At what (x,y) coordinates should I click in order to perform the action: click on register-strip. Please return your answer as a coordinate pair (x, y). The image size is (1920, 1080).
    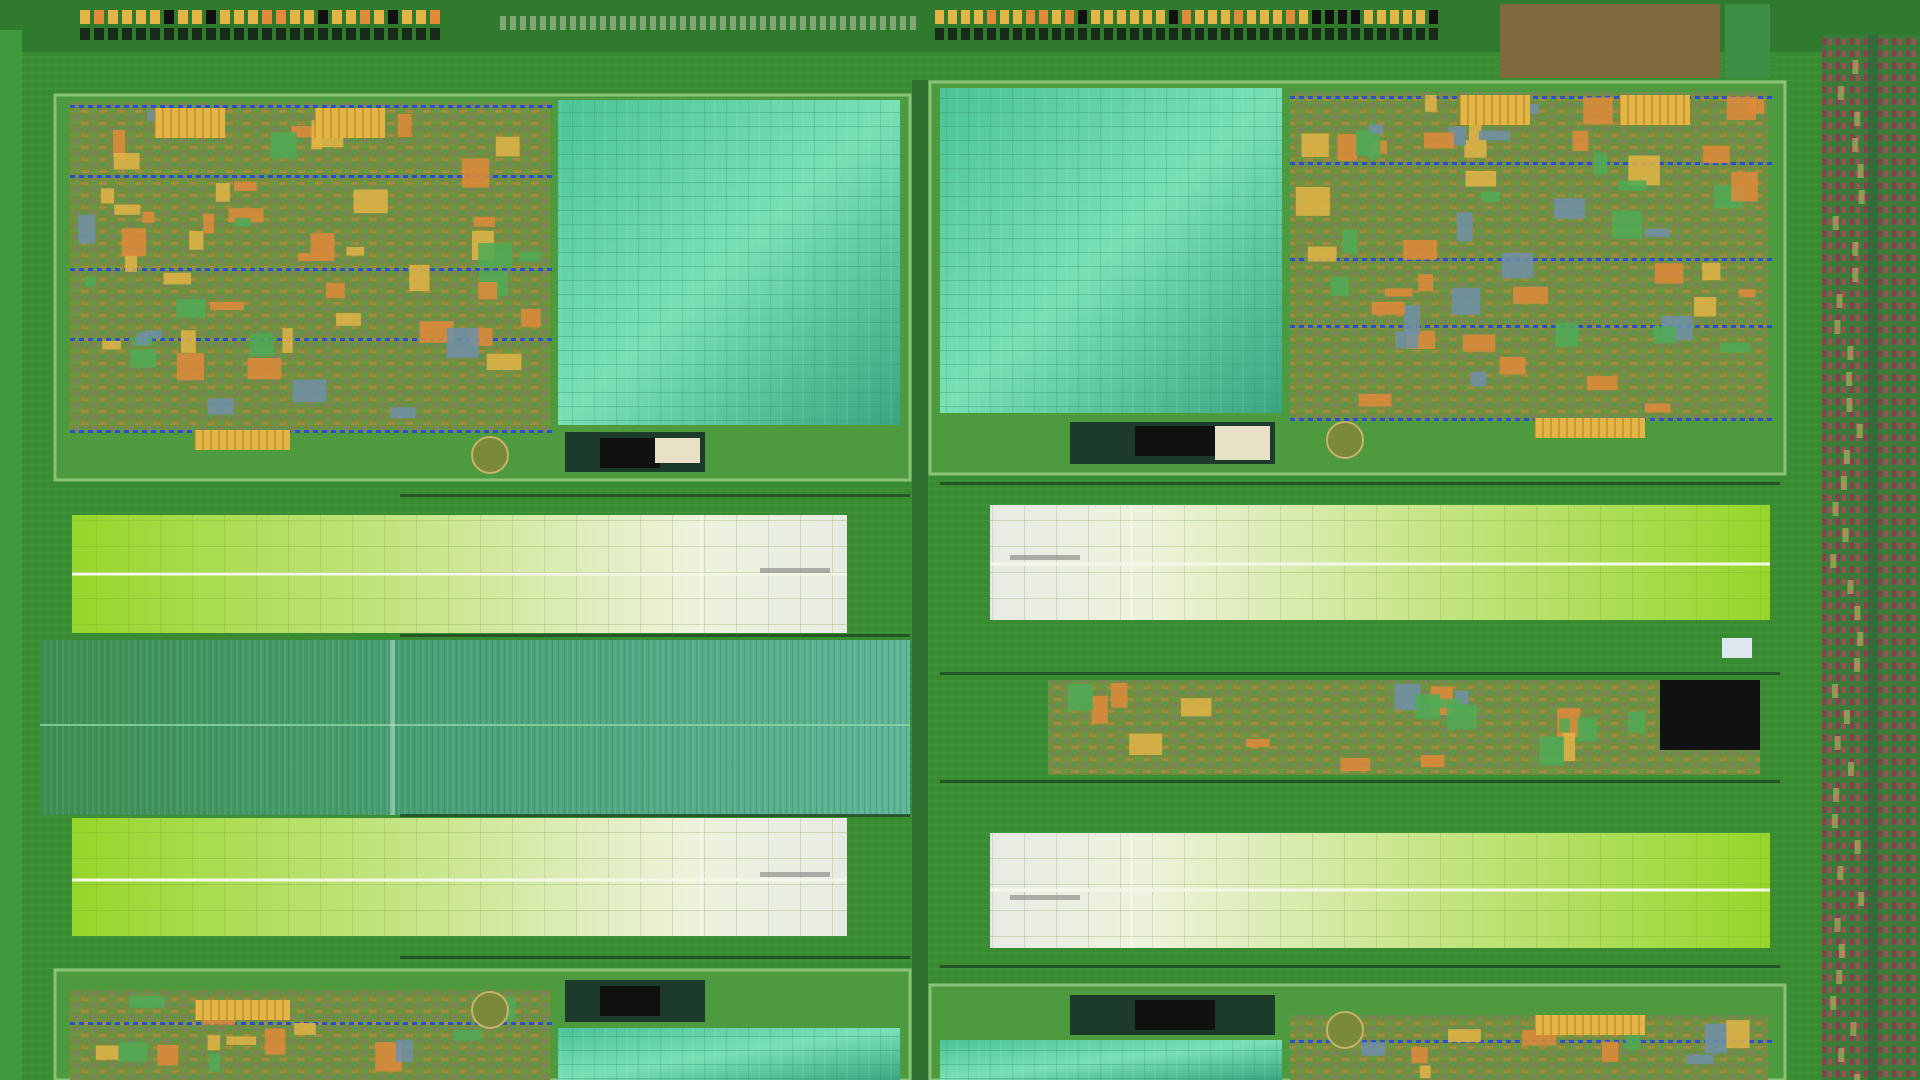
    Looking at the image, I should click on (190, 123).